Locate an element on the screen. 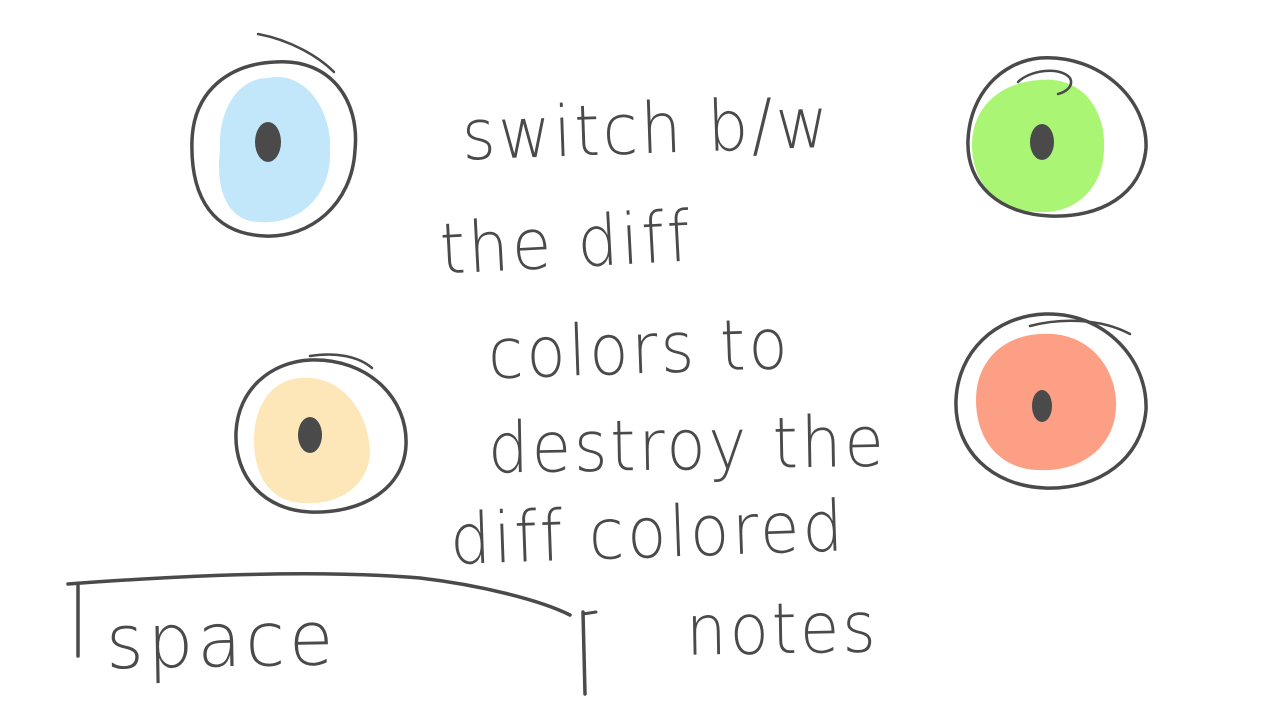  note-light-blue-flick is located at coordinates (296, 53).